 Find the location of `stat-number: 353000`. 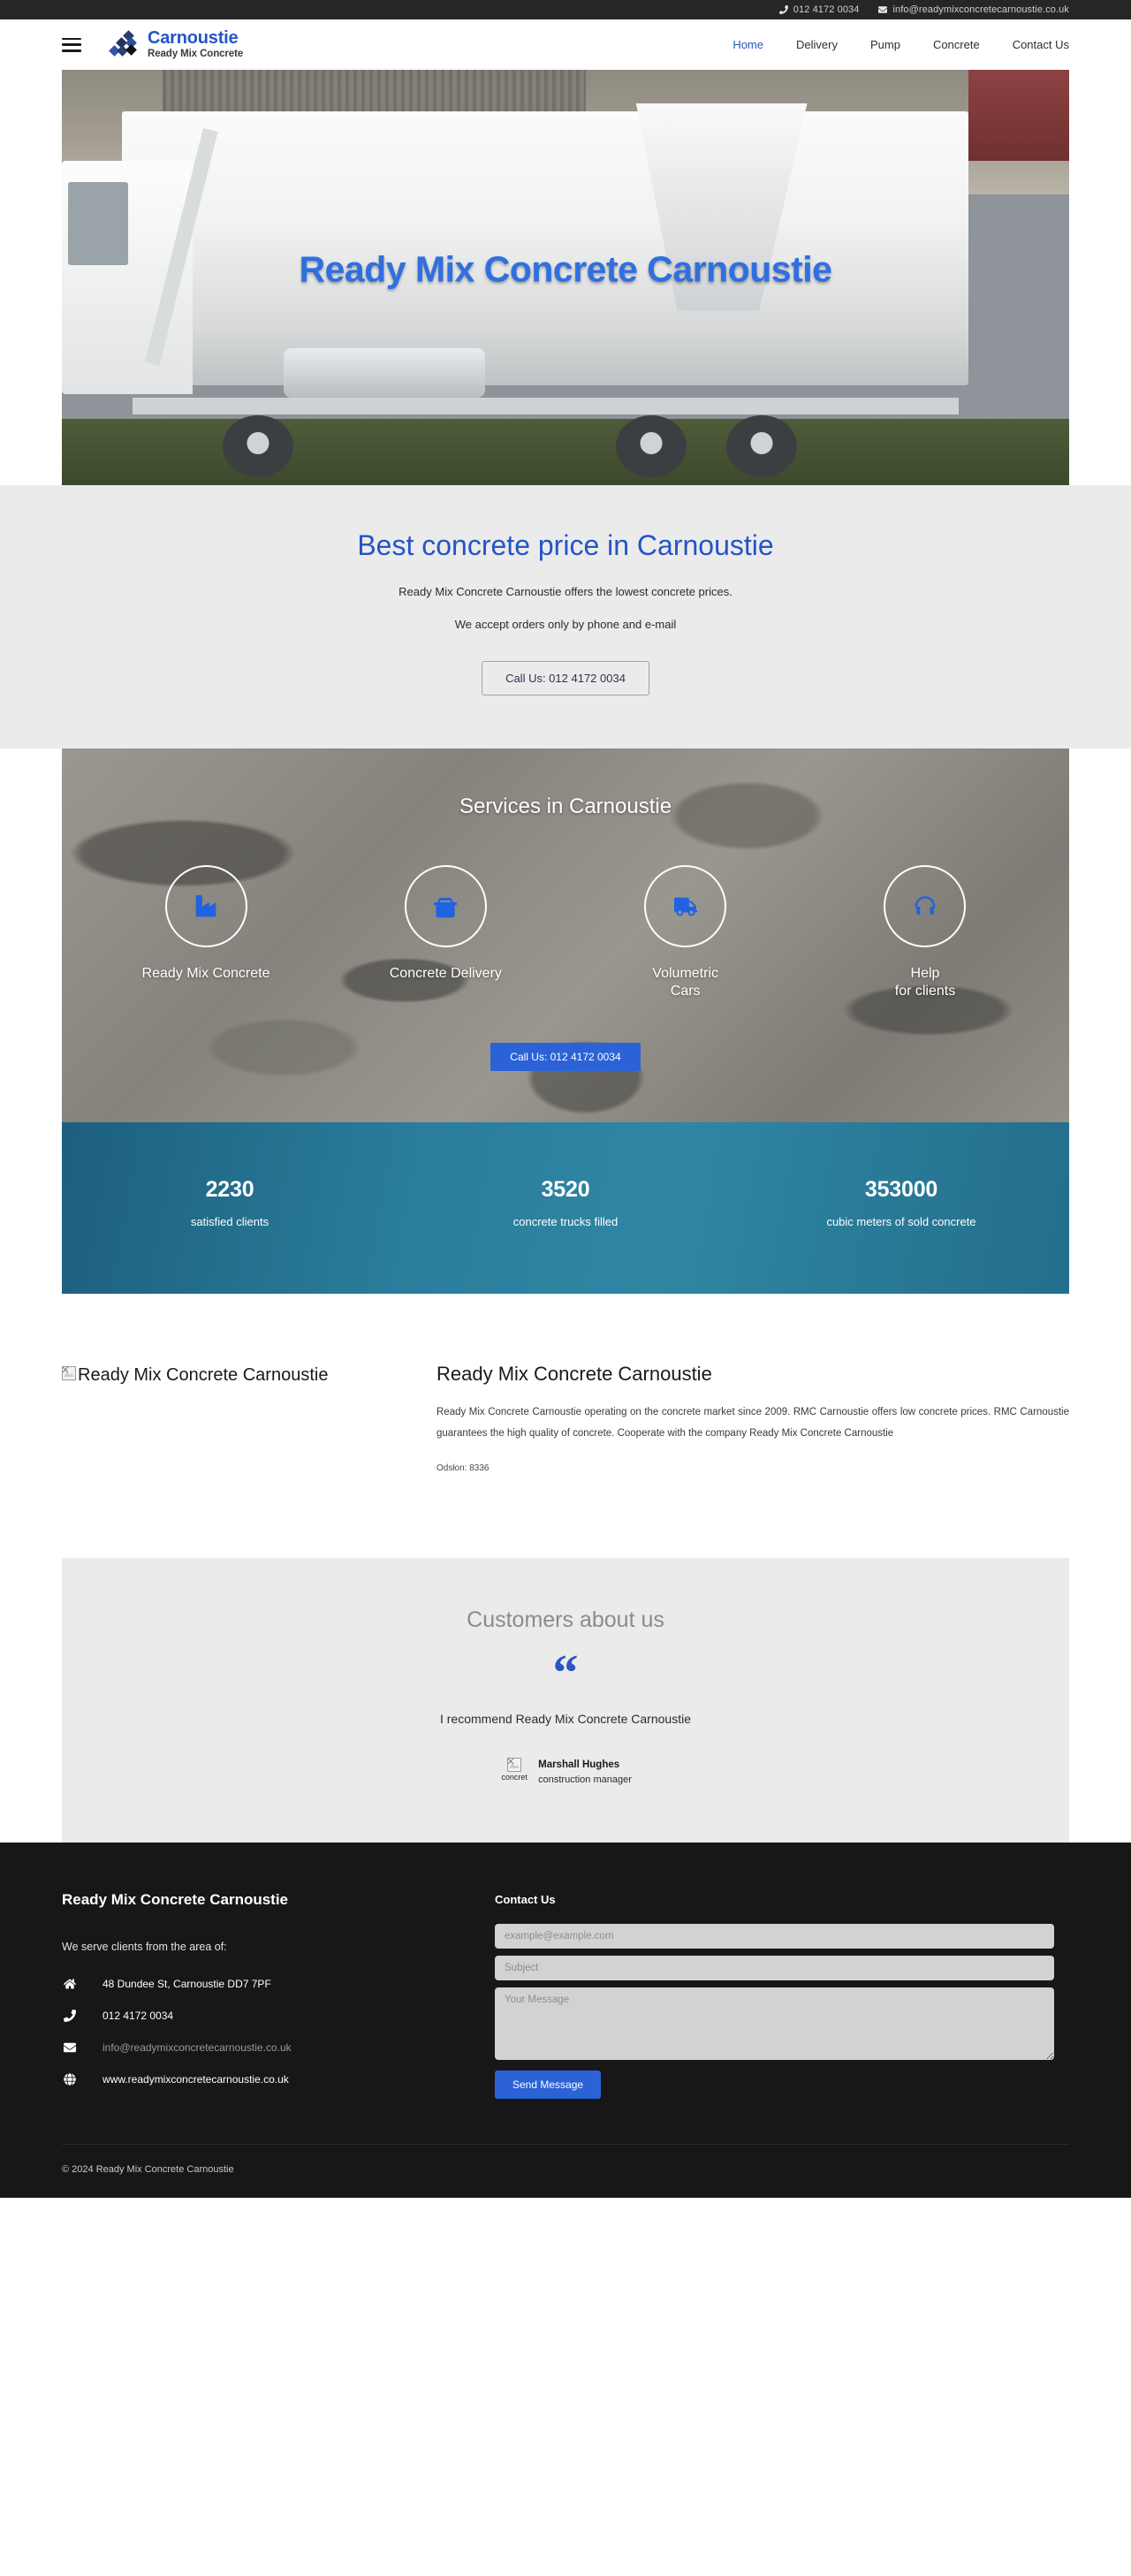

stat-number: 353000 is located at coordinates (901, 1189).